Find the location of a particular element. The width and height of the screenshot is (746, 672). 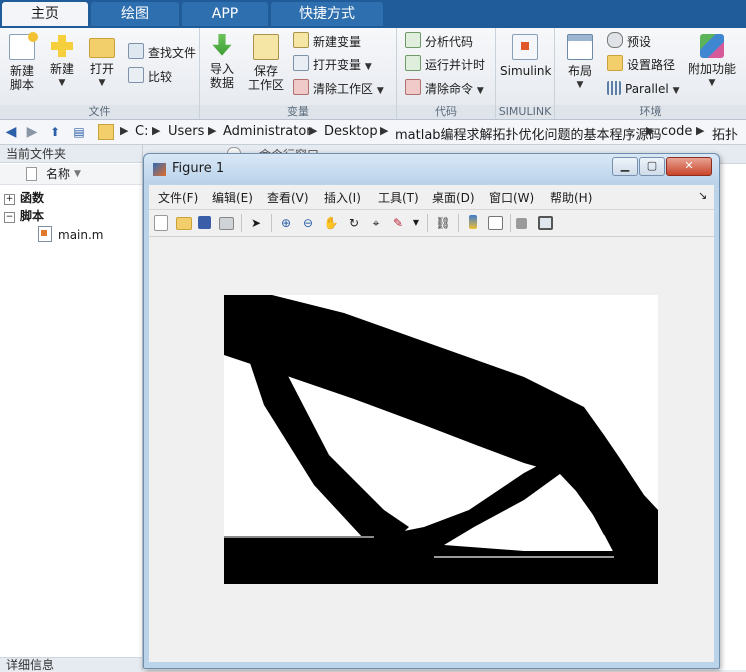

maximize-button: ▢ is located at coordinates (652, 166).